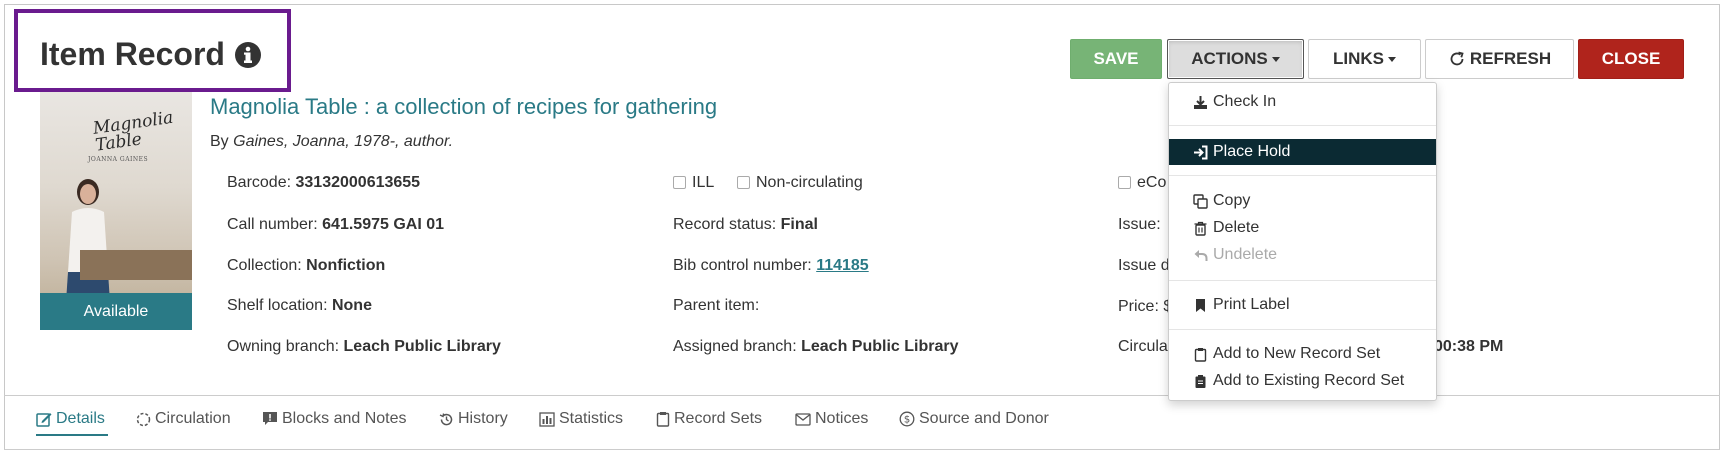  I want to click on actions-label: ACTIONS, so click(1229, 58).